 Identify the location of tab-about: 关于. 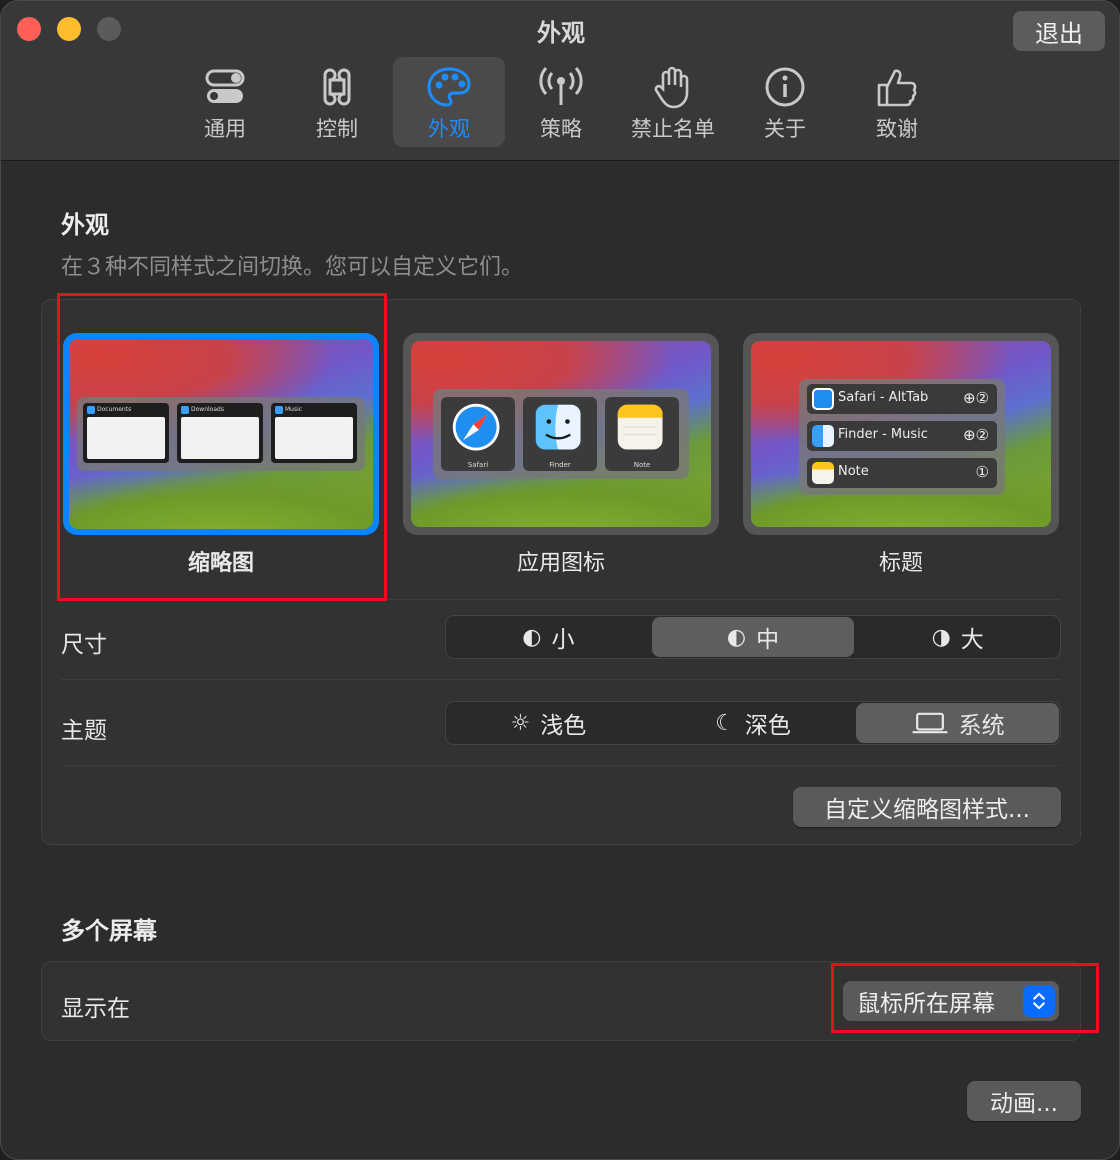
(785, 102).